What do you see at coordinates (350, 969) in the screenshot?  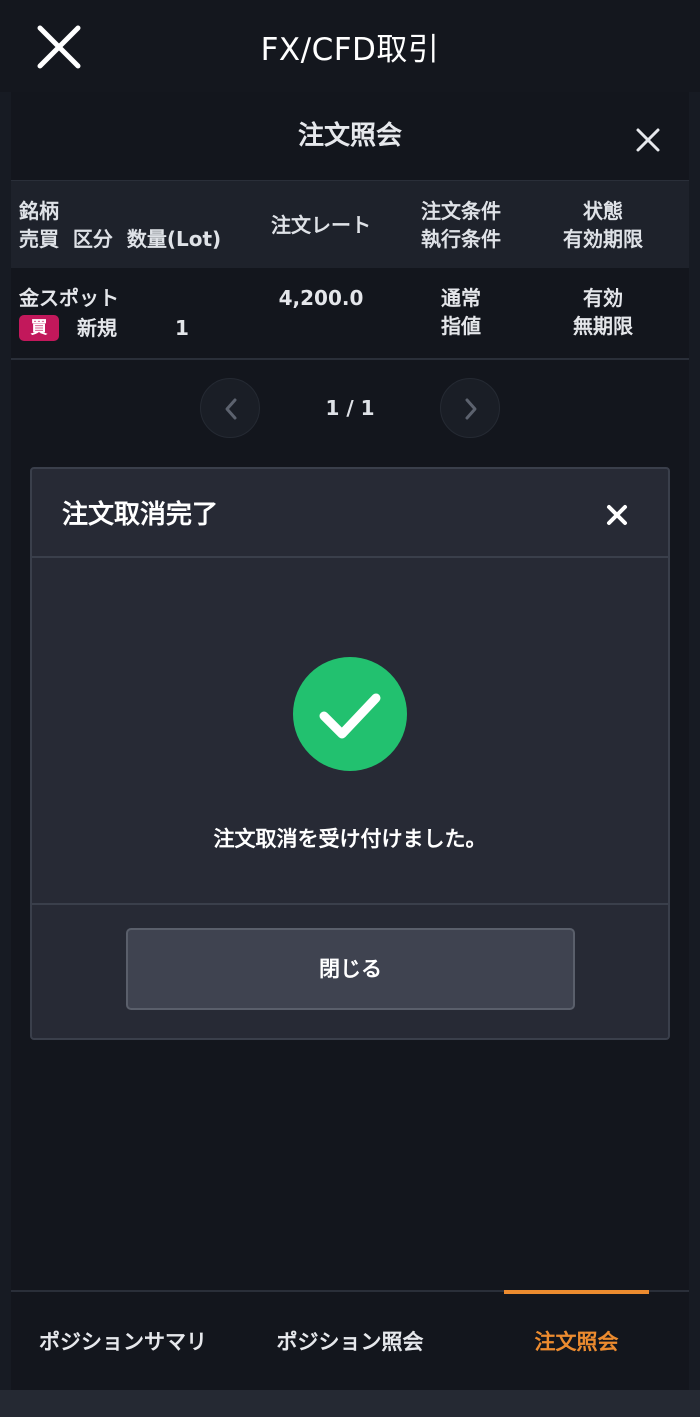 I see `close-dialog-button: 閉じる` at bounding box center [350, 969].